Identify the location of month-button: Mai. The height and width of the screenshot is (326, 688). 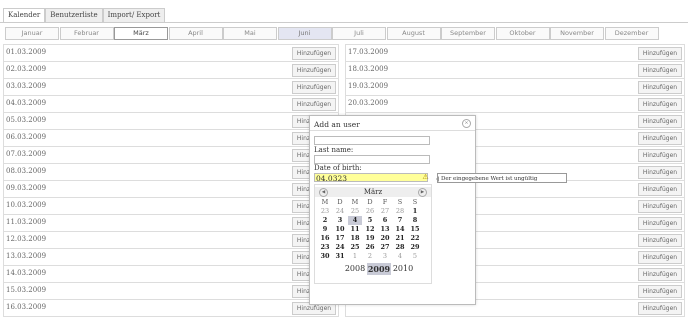
(250, 33).